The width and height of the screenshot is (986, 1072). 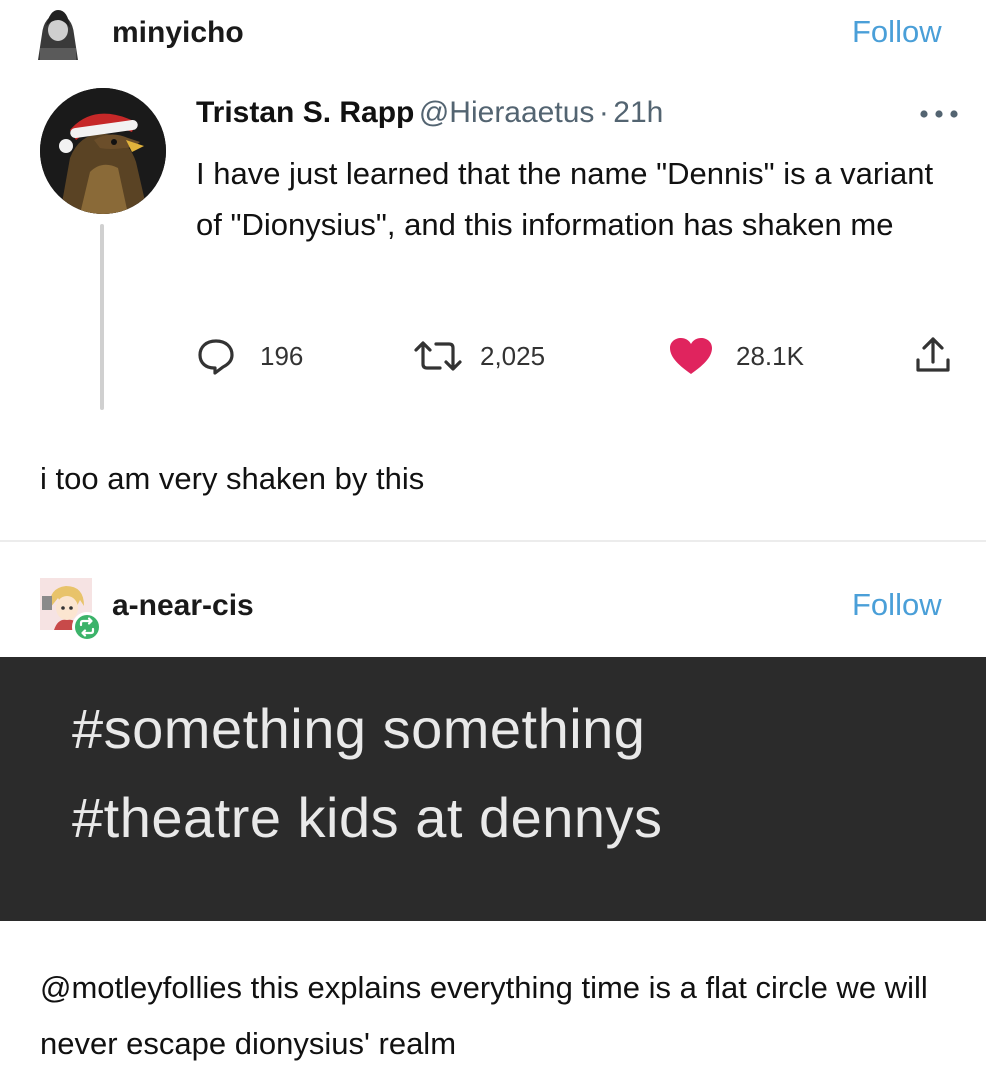 I want to click on share-icon, so click(x=933, y=354).